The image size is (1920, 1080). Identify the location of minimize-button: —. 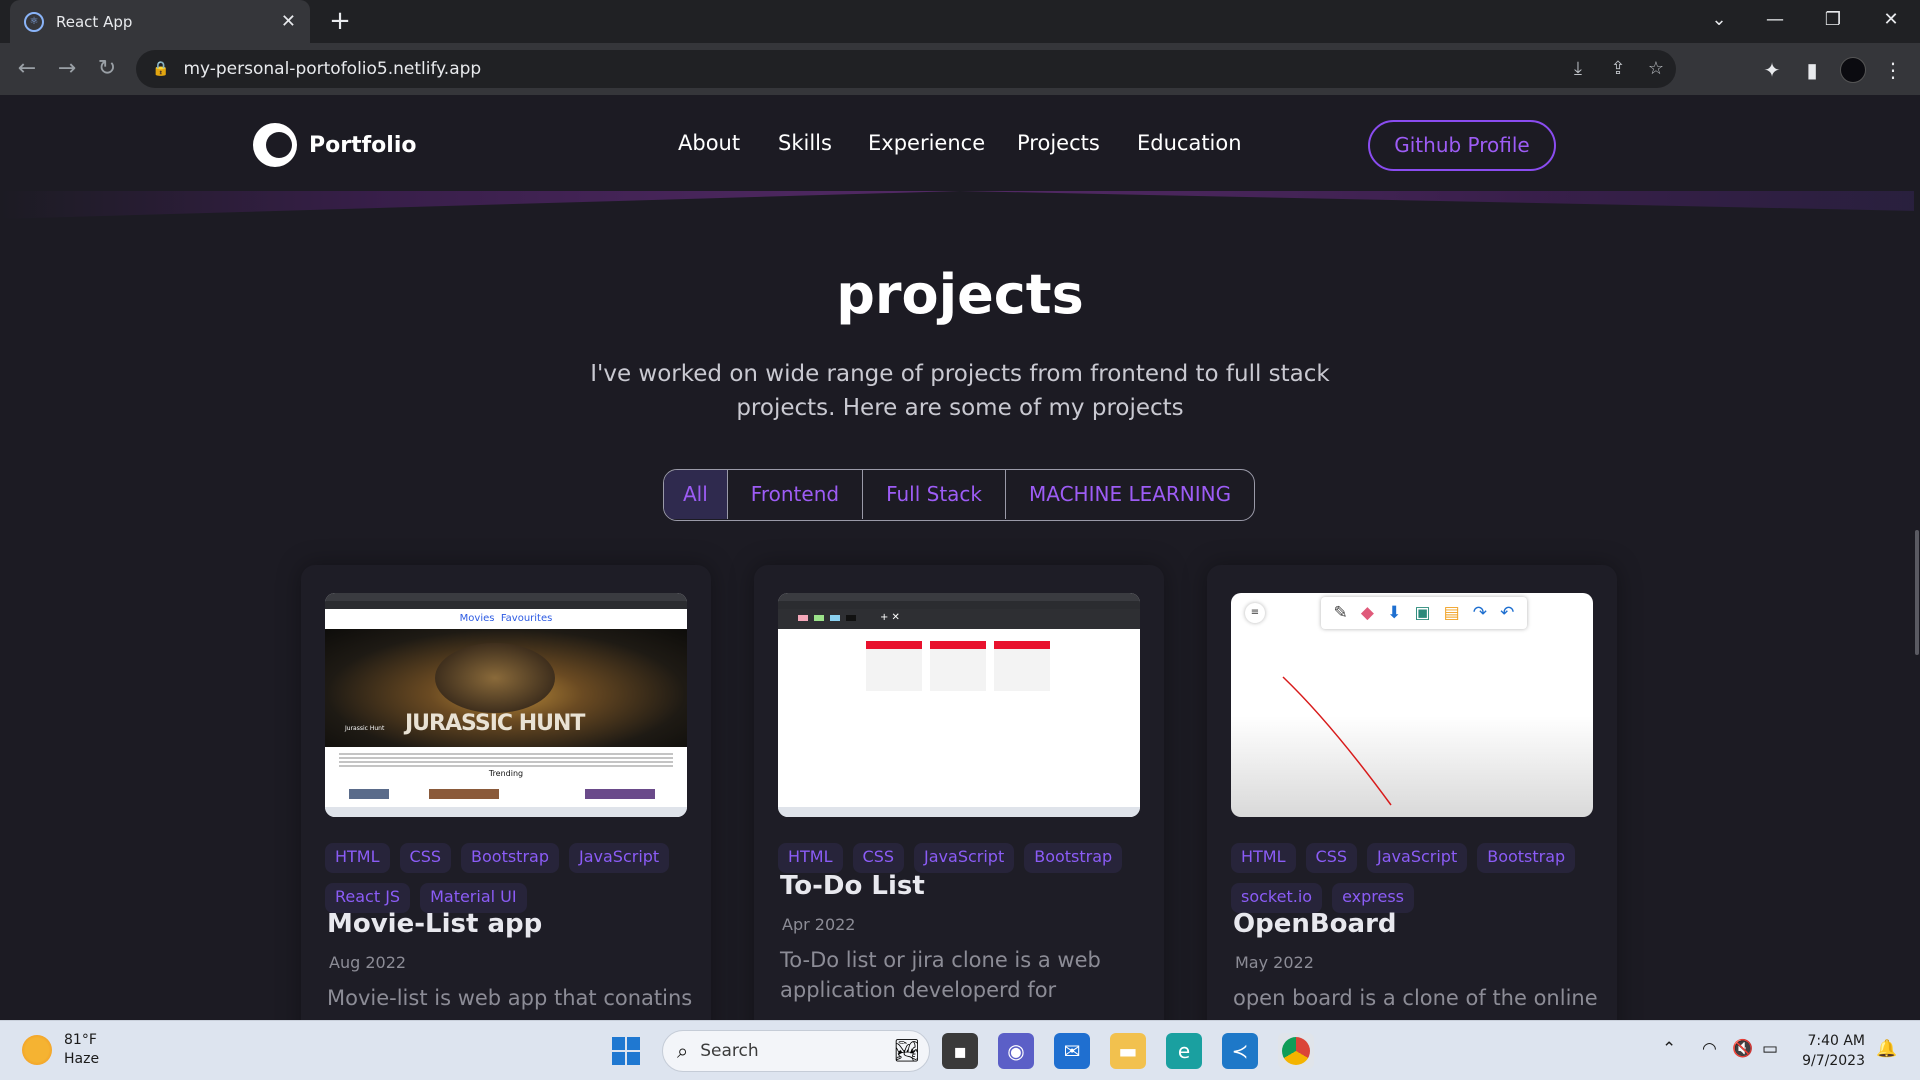
(1775, 21).